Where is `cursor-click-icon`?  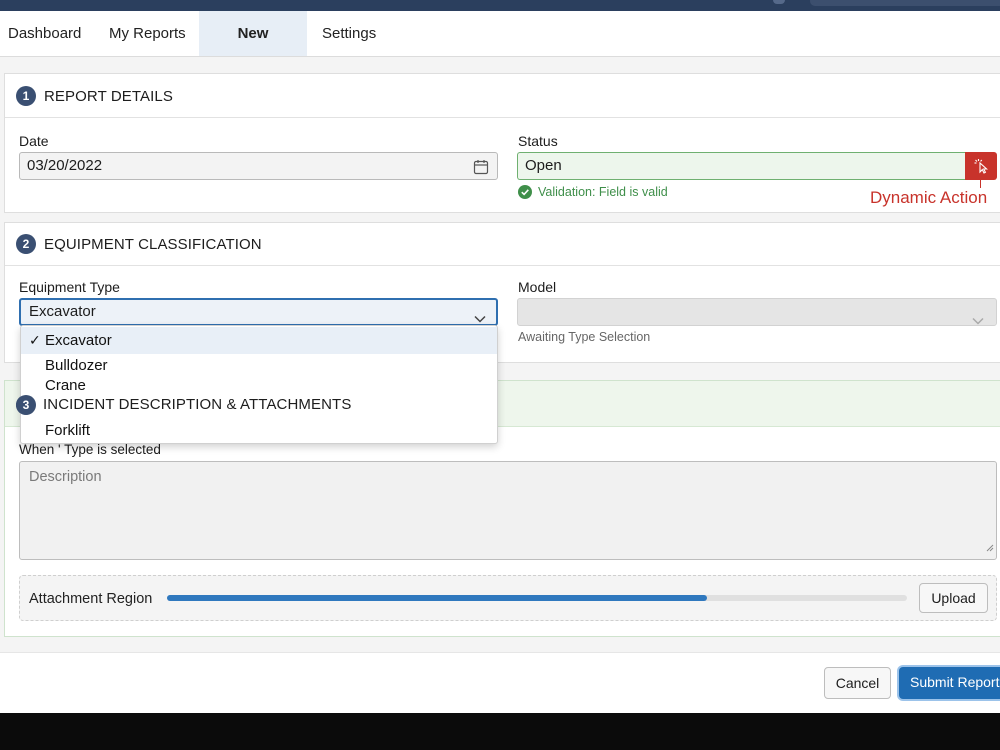
cursor-click-icon is located at coordinates (981, 168).